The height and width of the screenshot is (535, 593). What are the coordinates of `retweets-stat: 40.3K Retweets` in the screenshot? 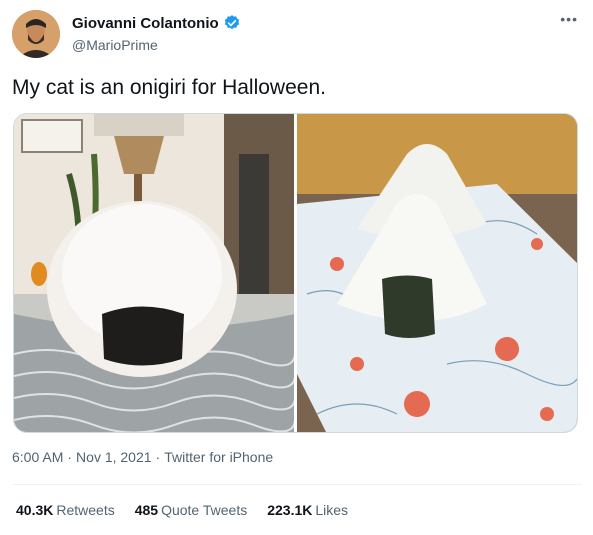 It's located at (65, 510).